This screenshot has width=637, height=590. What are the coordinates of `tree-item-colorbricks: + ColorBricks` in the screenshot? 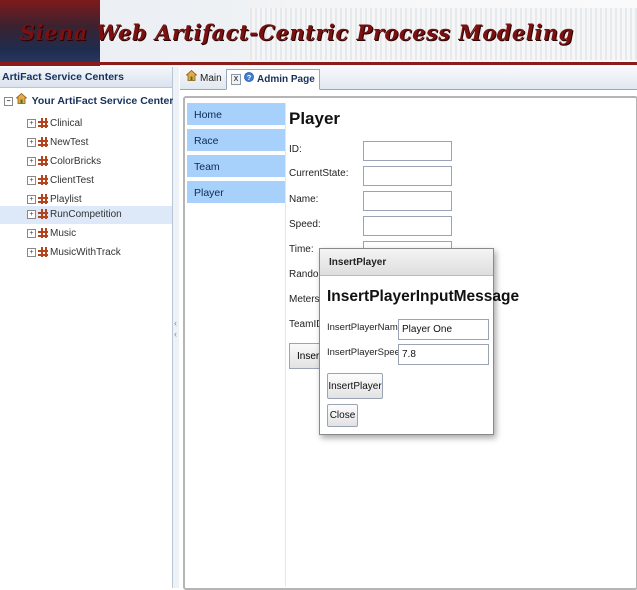 It's located at (86, 162).